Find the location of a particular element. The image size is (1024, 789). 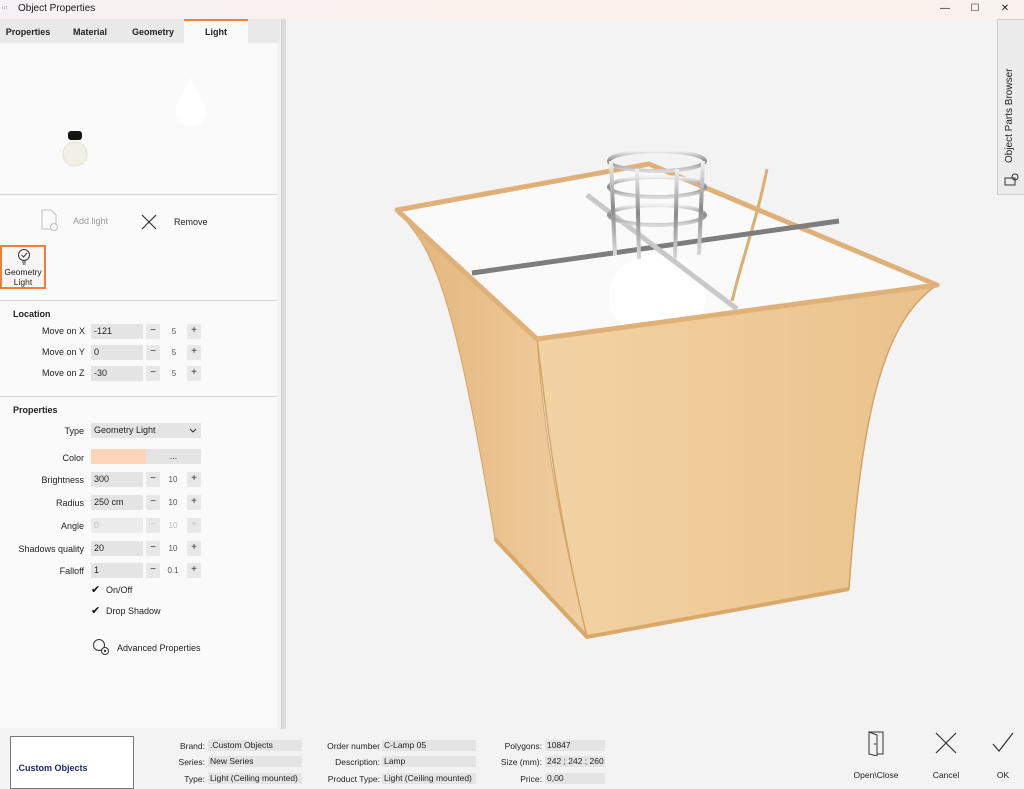

on-off-checkbox: ✔ On/Off is located at coordinates (136, 591).